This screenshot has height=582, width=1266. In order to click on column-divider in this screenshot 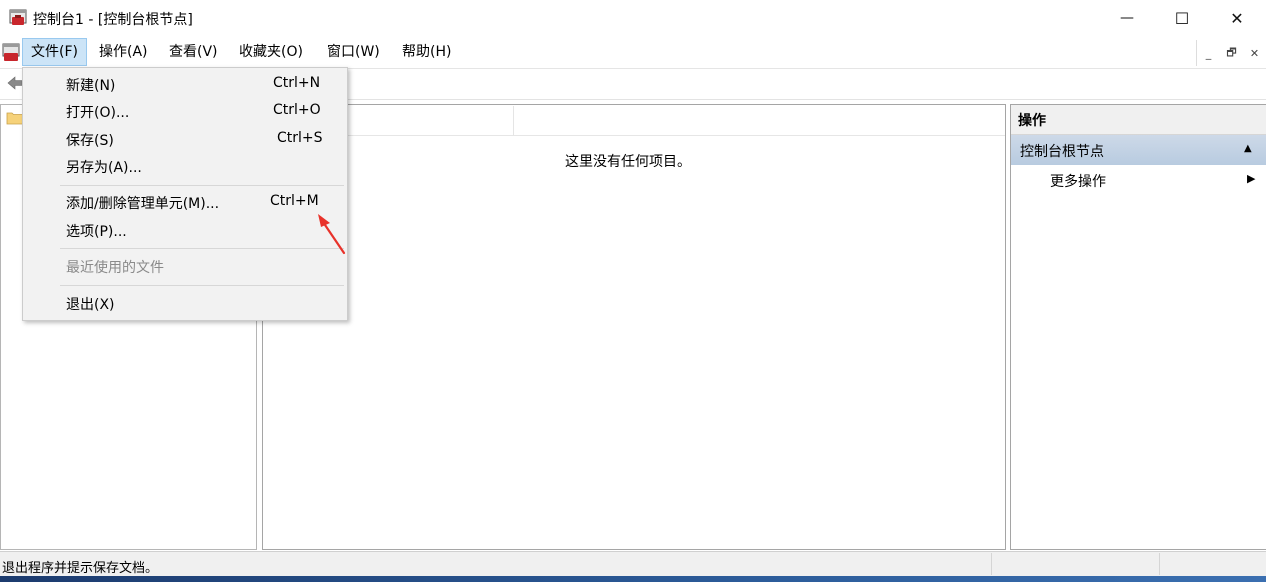, I will do `click(513, 121)`.